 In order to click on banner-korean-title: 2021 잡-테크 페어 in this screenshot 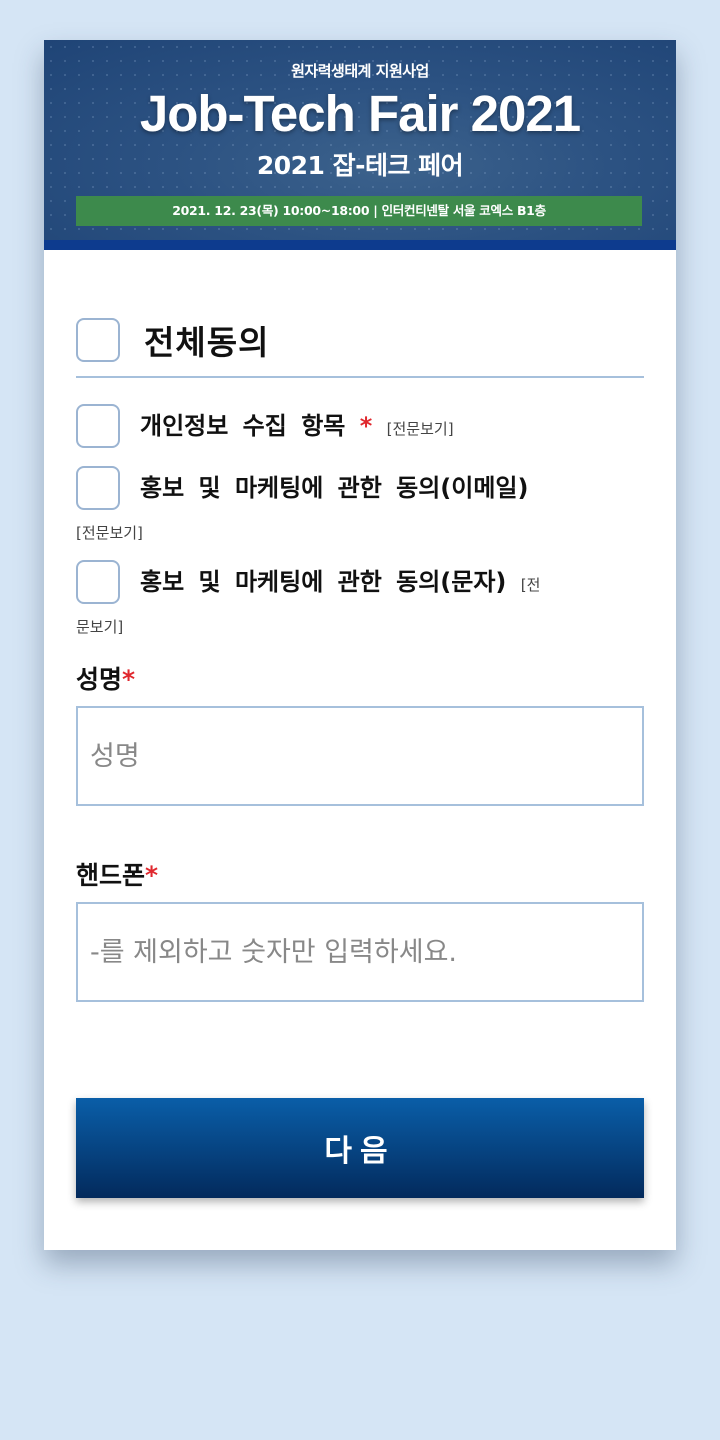, I will do `click(360, 165)`.